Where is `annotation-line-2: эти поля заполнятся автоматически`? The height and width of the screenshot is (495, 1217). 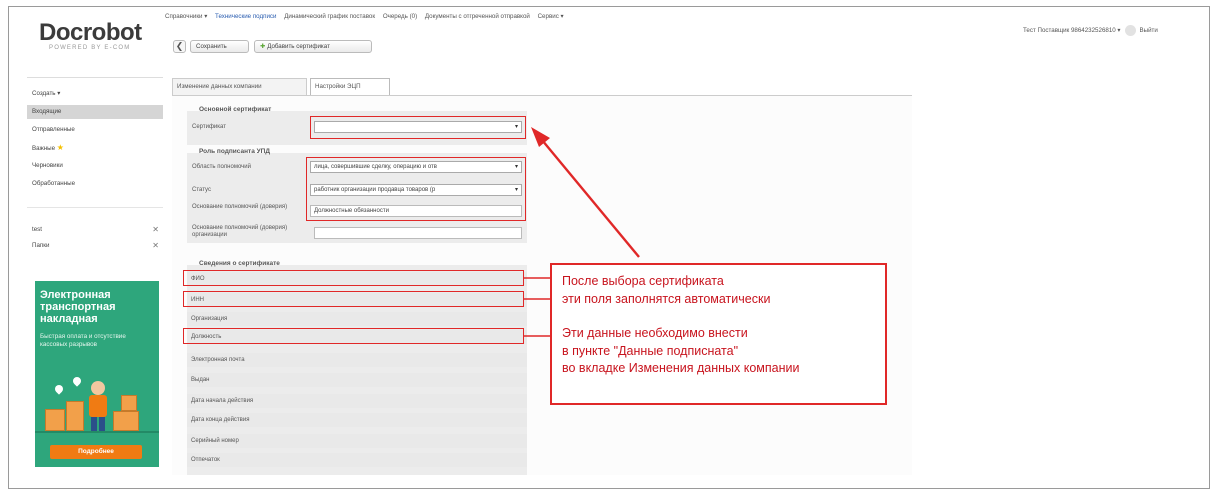
annotation-line-2: эти поля заполнятся автоматически is located at coordinates (666, 298).